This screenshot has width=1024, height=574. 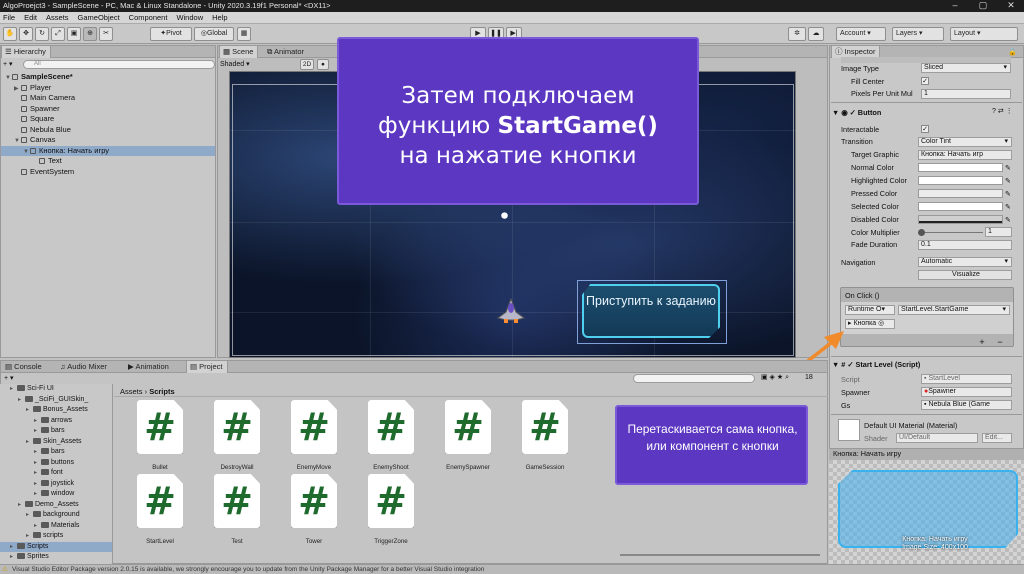 I want to click on project-folder-item: ▸ buttons, so click(x=56, y=463).